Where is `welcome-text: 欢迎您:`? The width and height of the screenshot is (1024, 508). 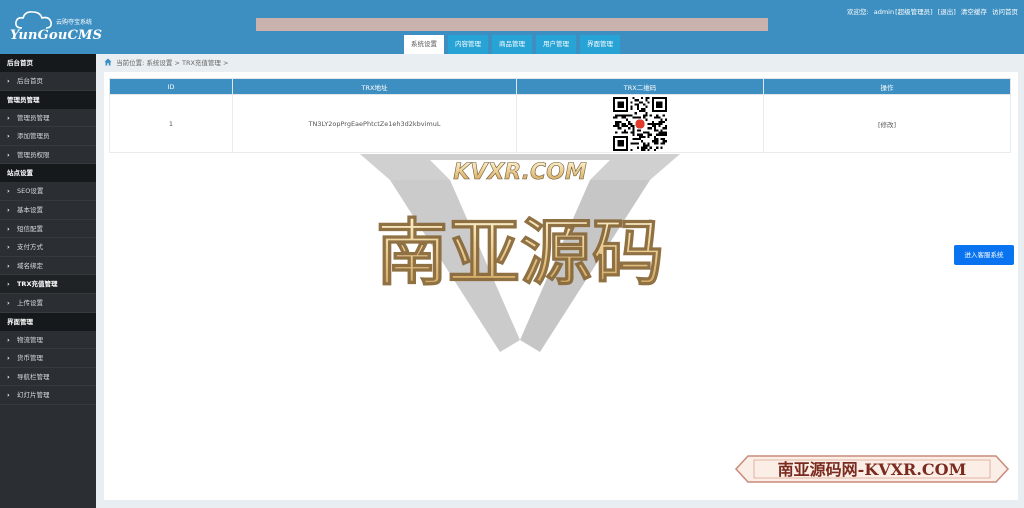
welcome-text: 欢迎您: is located at coordinates (857, 12).